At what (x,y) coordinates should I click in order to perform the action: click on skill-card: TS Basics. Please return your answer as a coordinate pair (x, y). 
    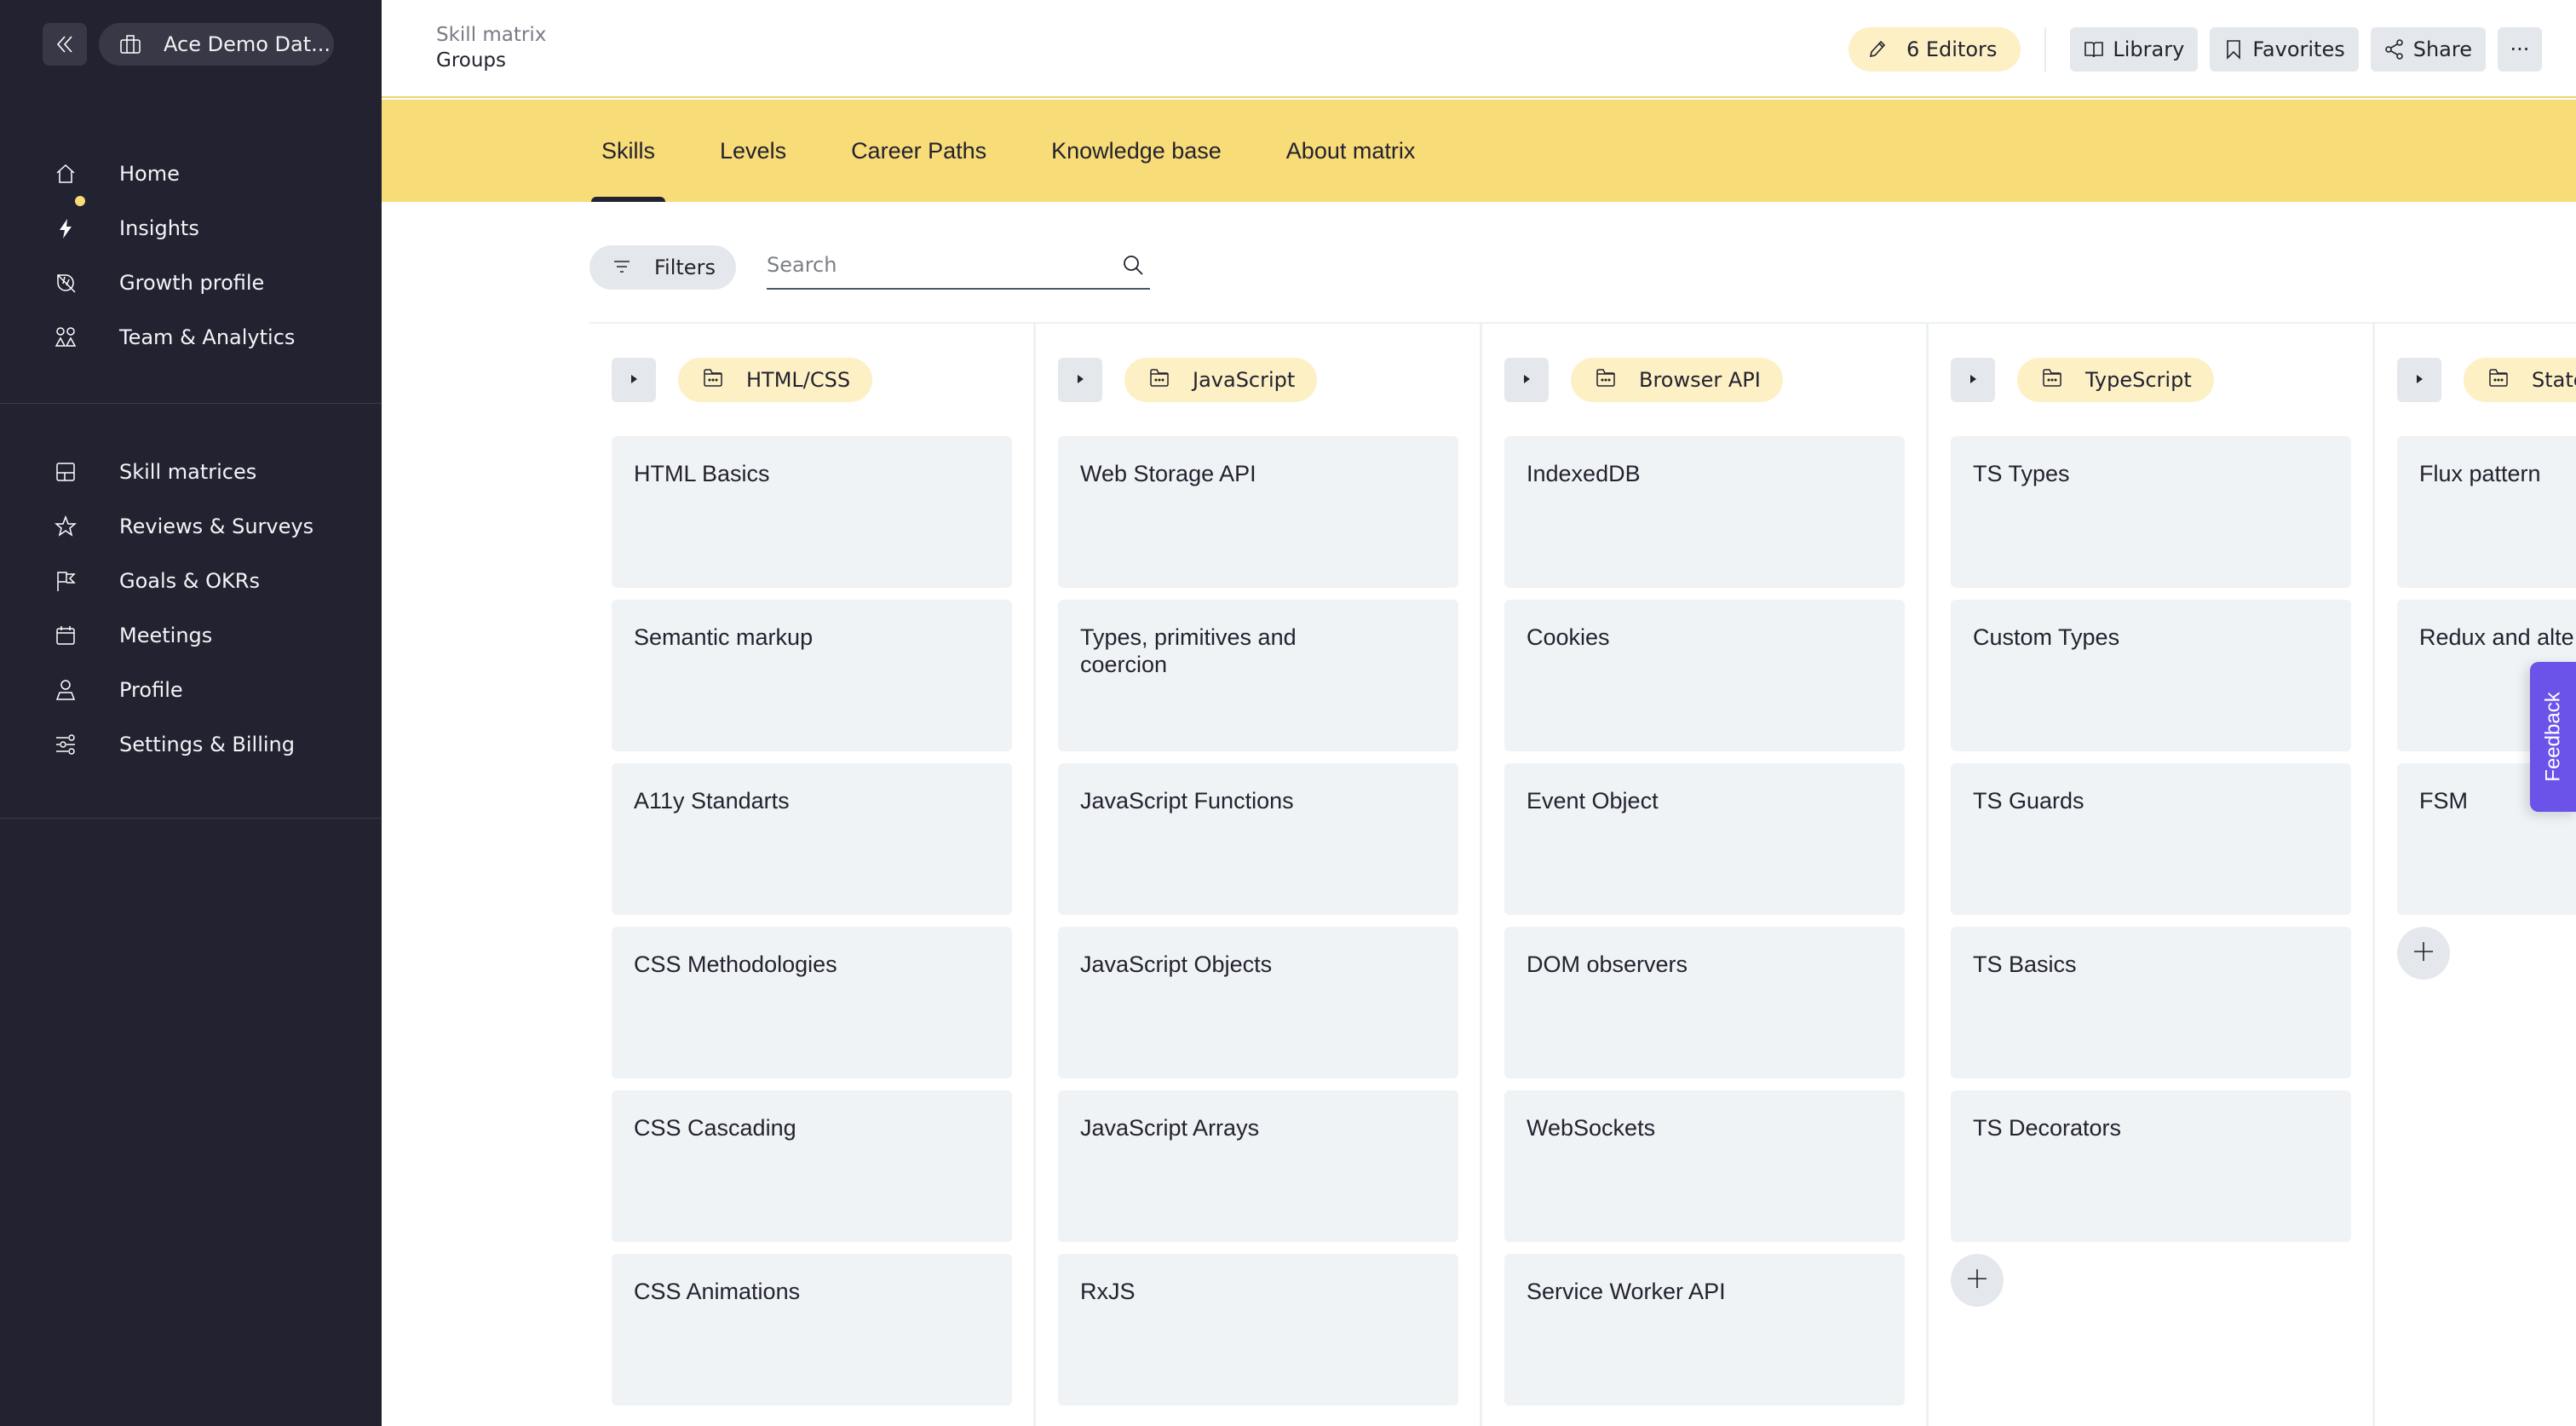
    Looking at the image, I should click on (2151, 1003).